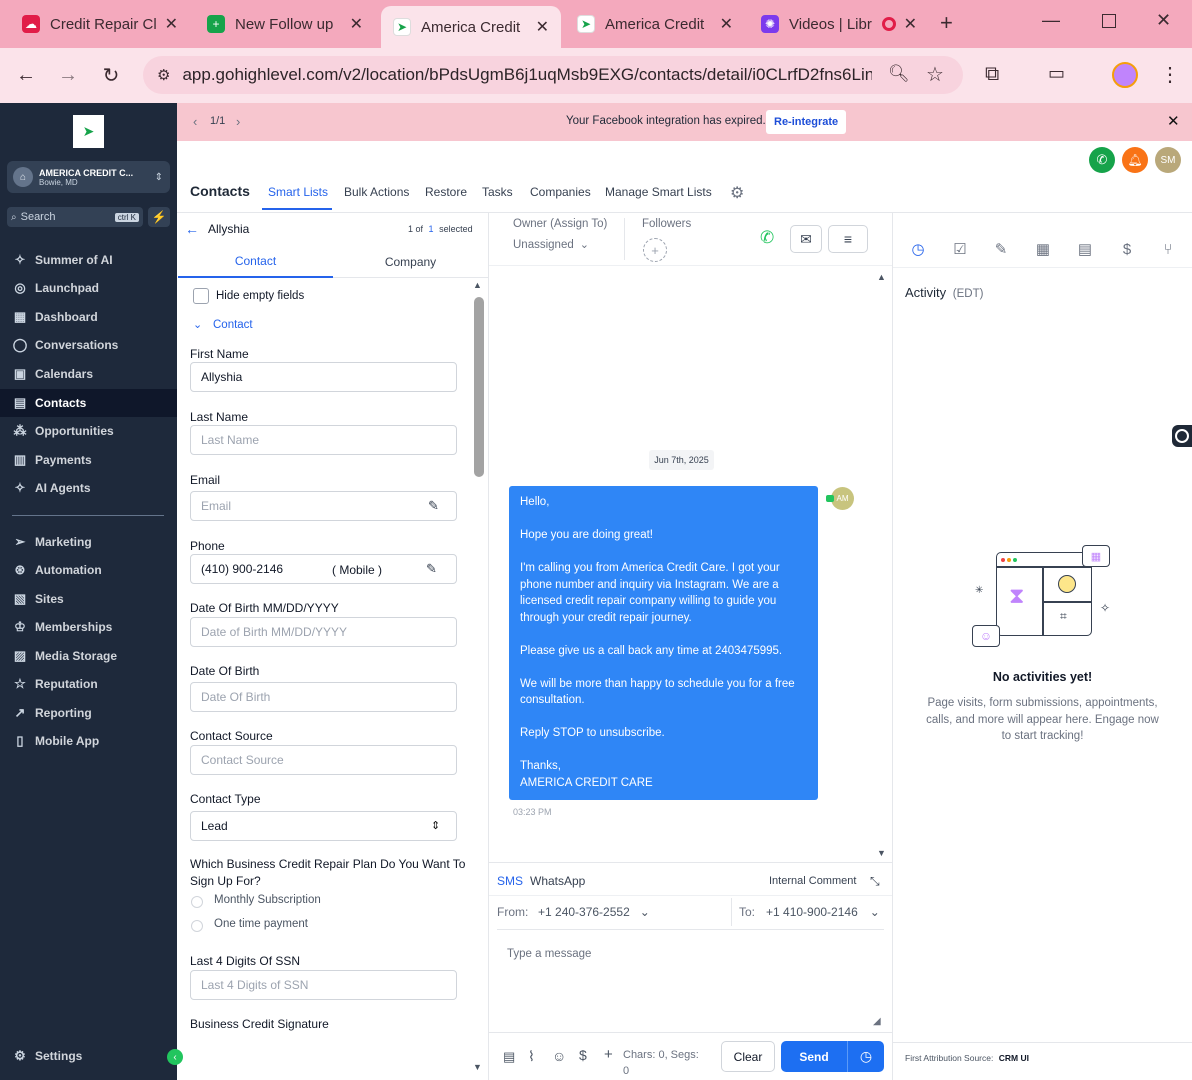 The width and height of the screenshot is (1192, 1080). Describe the element at coordinates (848, 239) in the screenshot. I see `filter-icon: ≡` at that location.